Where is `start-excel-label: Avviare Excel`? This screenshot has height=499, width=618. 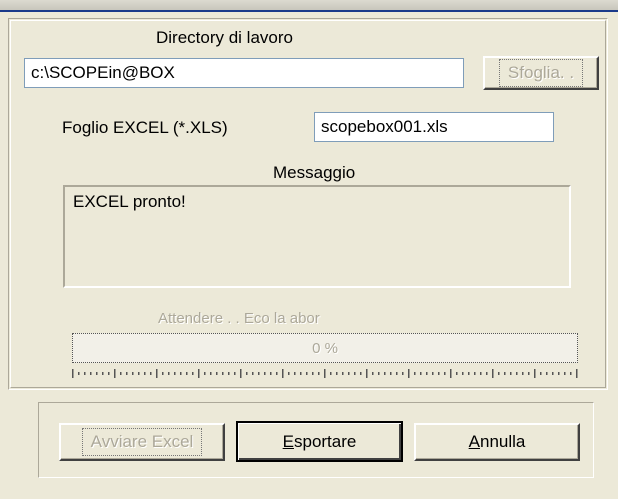 start-excel-label: Avviare Excel is located at coordinates (142, 442).